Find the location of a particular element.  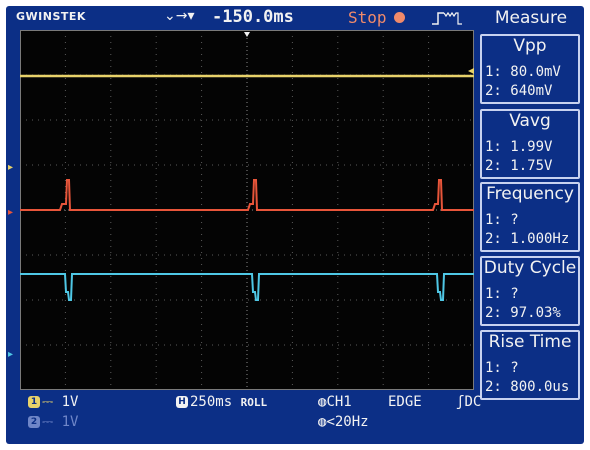

time-position-readout: -150.0ms is located at coordinates (253, 17).